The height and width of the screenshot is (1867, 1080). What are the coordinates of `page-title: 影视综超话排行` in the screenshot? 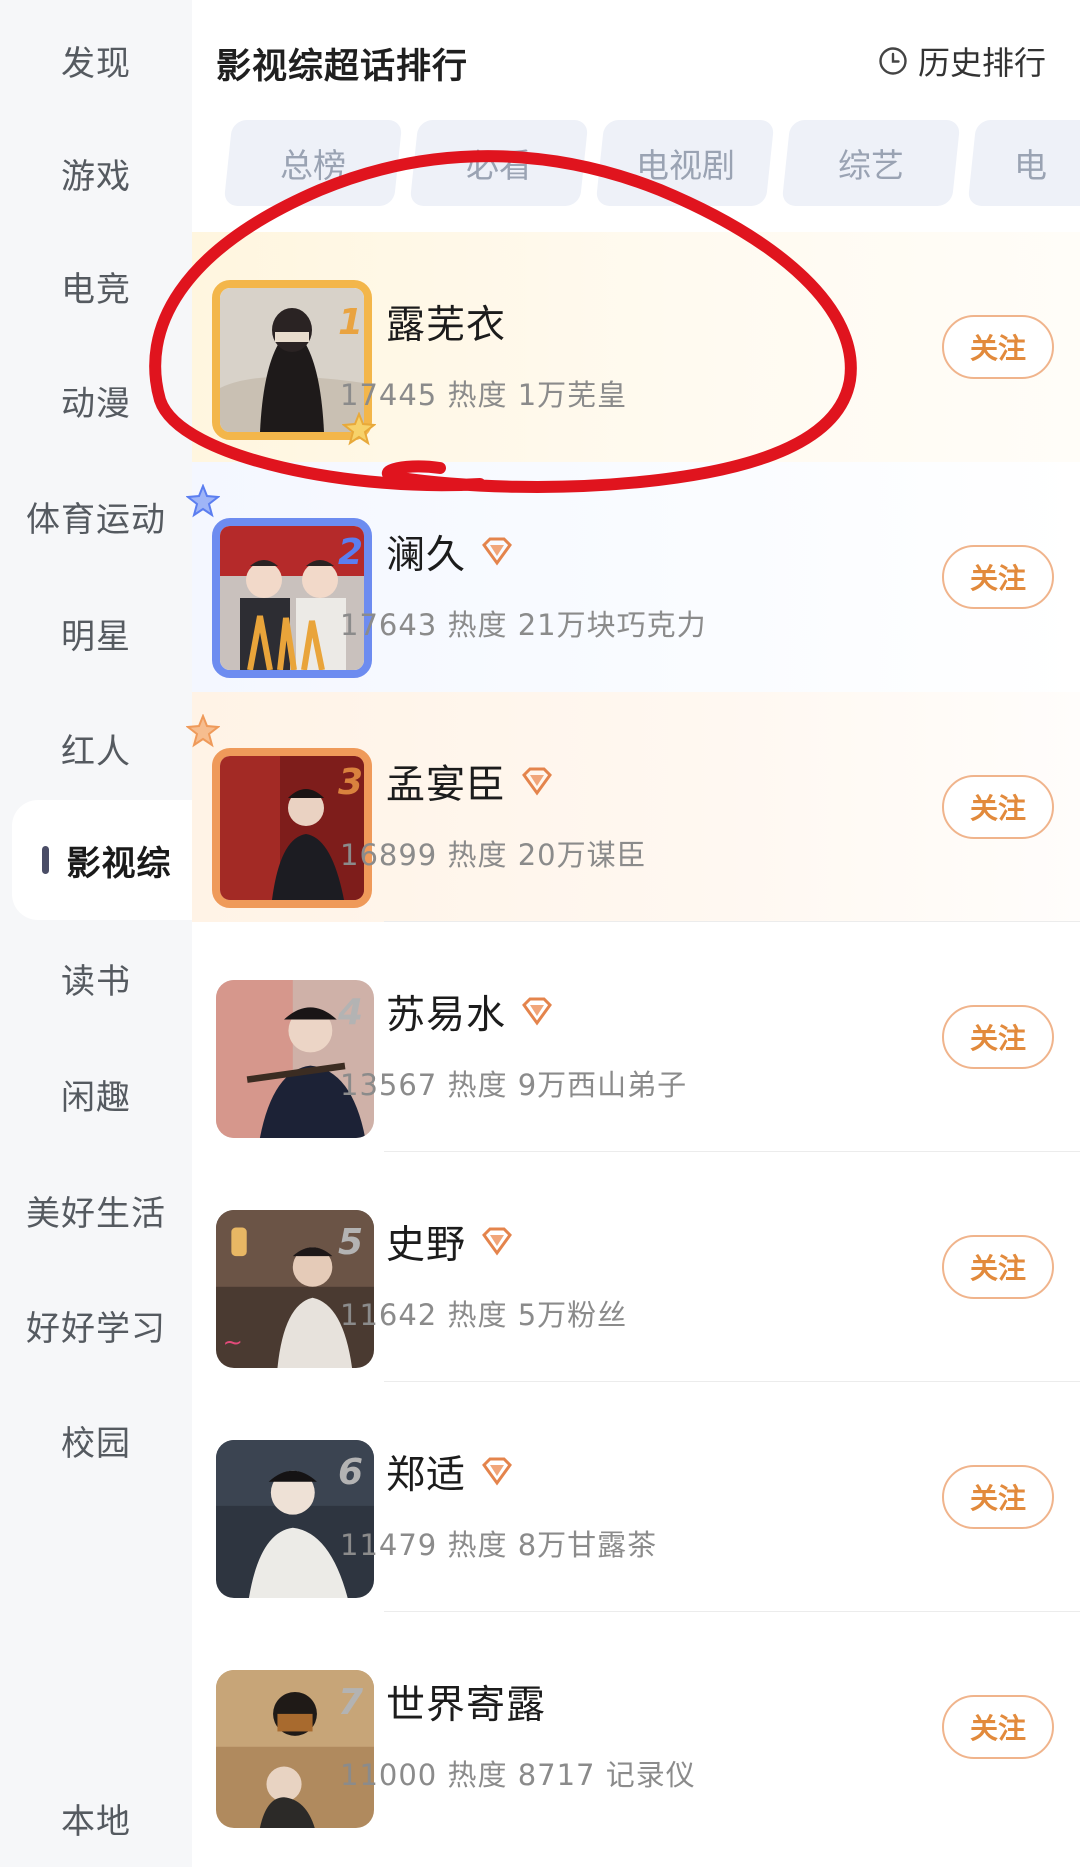 It's located at (342, 67).